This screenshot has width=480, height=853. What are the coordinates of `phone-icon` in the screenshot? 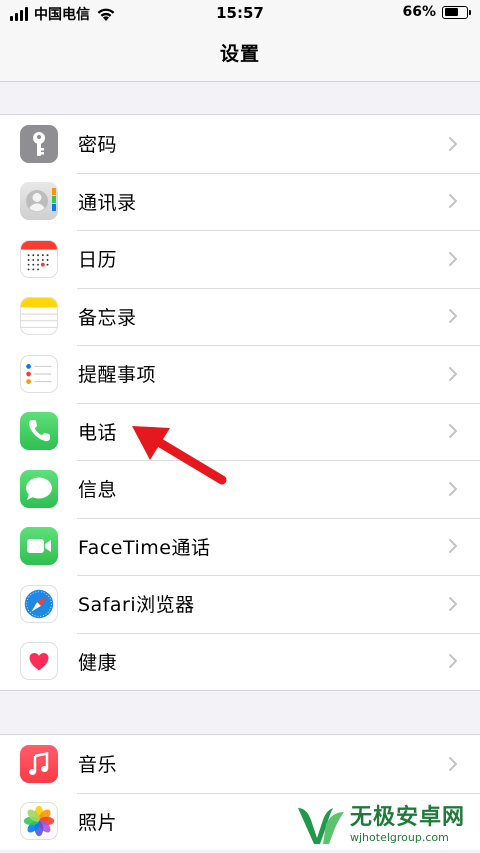 It's located at (39, 431).